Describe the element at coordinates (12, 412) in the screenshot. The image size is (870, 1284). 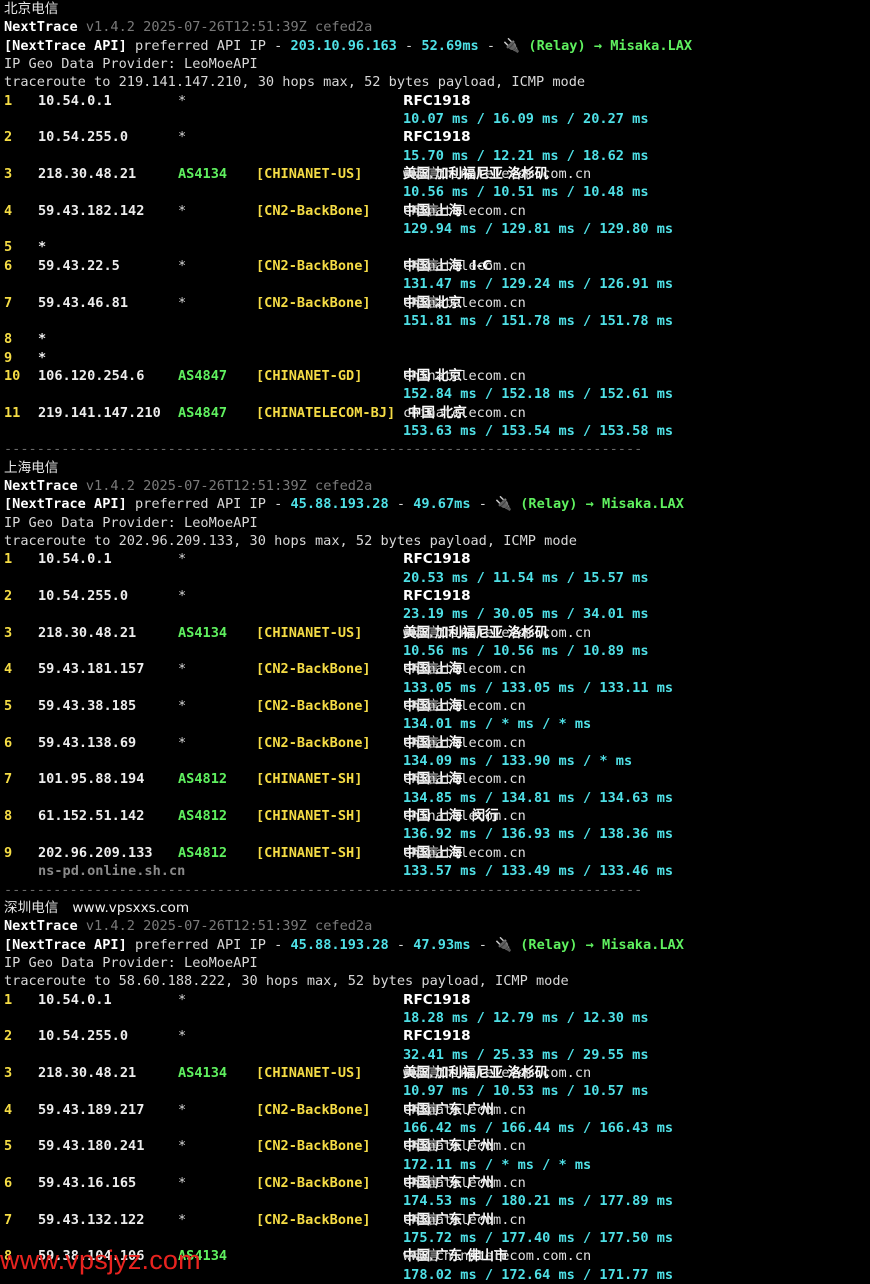
I see `hop-number: 11` at that location.